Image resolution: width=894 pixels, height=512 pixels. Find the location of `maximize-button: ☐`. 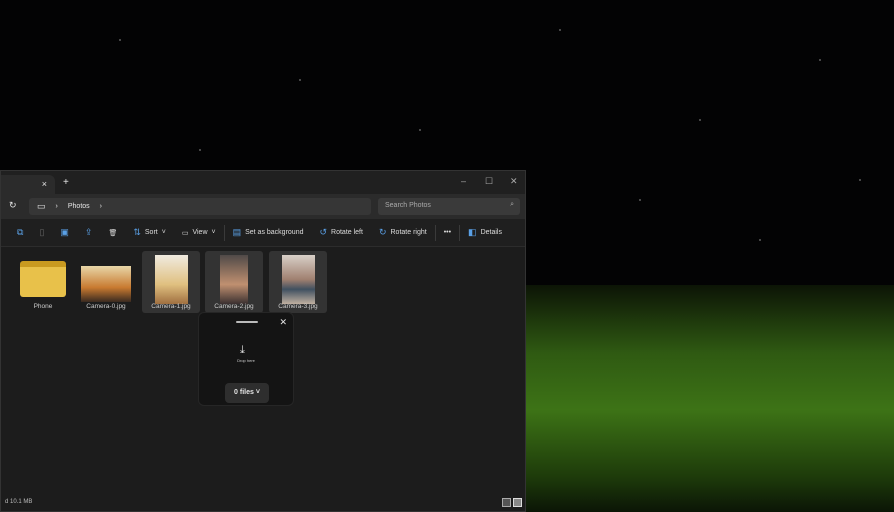

maximize-button: ☐ is located at coordinates (489, 181).